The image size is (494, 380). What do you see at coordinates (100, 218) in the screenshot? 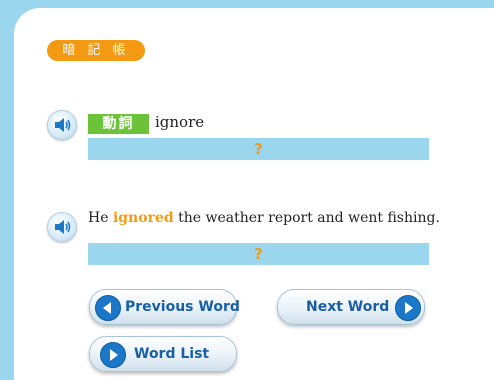
I see `sentence-before: He` at bounding box center [100, 218].